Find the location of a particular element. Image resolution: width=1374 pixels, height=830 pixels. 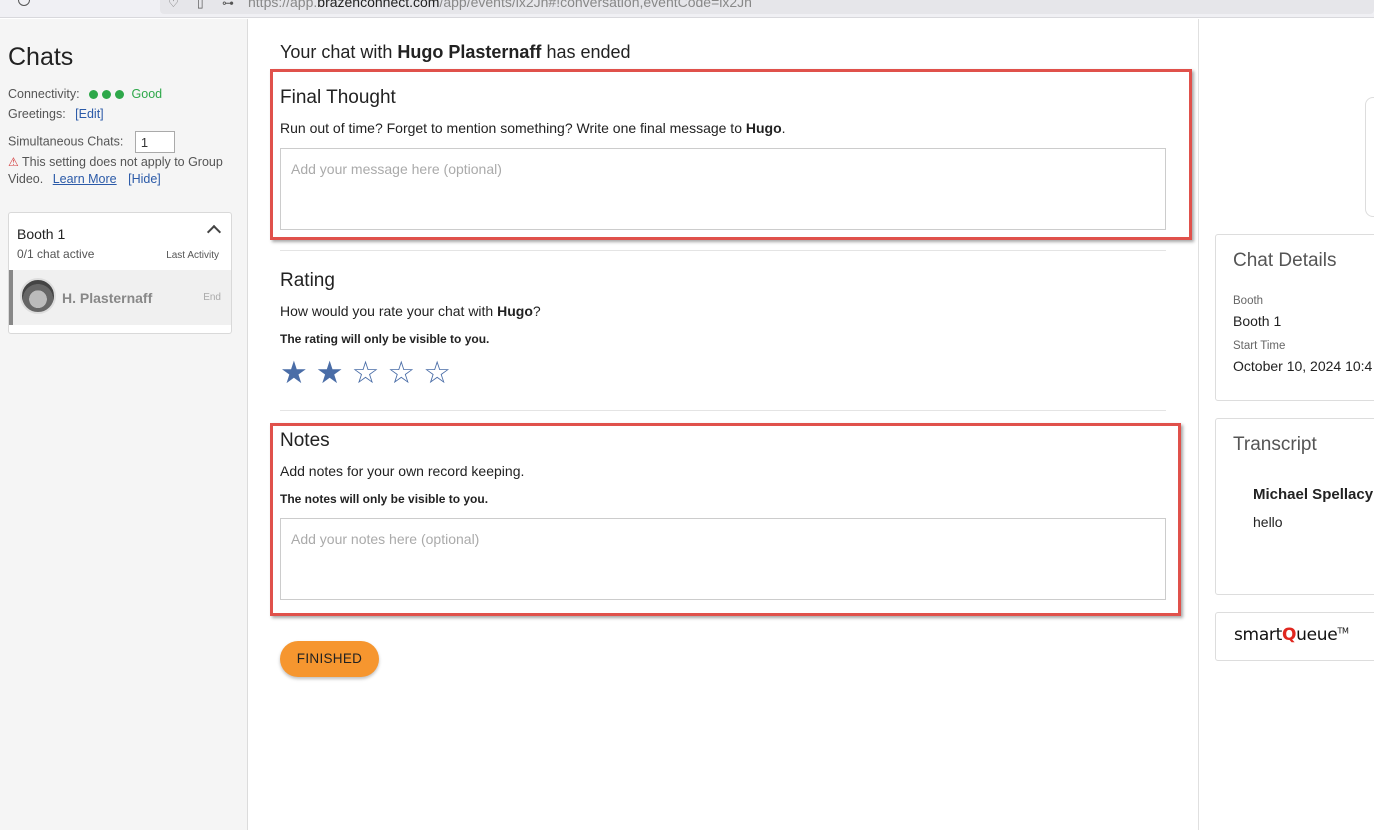

notes-textarea: Add your notes here (optional) is located at coordinates (723, 559).